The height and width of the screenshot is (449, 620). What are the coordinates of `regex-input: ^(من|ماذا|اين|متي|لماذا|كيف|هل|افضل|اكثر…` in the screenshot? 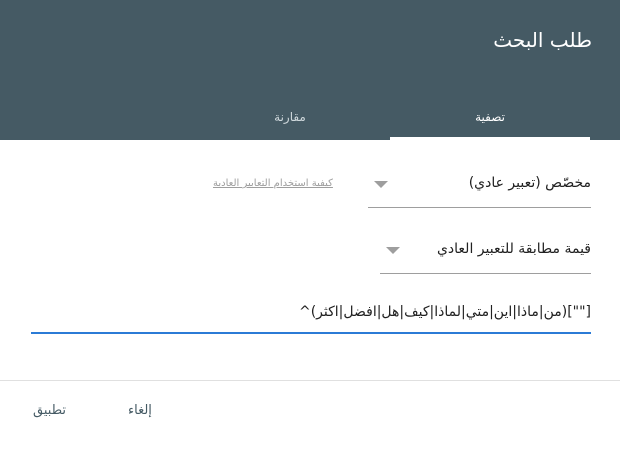 It's located at (311, 319).